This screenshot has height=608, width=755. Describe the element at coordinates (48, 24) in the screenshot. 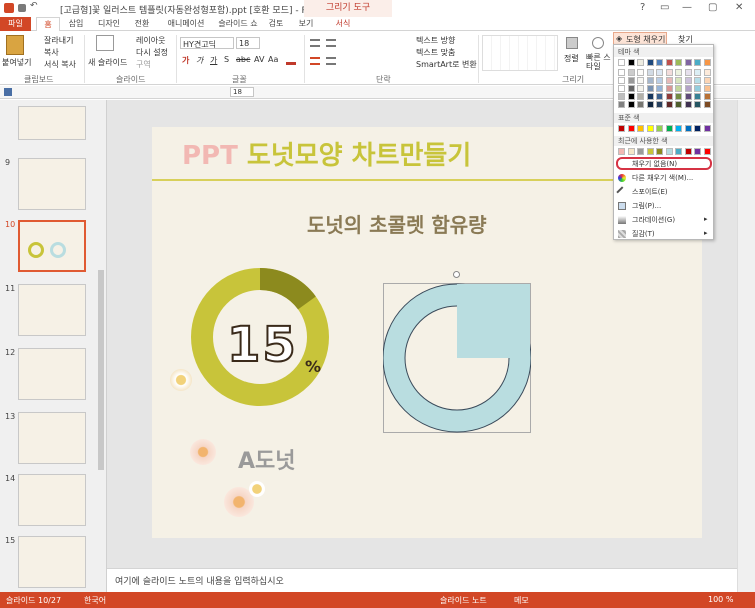

I see `tab-home: 홈` at that location.